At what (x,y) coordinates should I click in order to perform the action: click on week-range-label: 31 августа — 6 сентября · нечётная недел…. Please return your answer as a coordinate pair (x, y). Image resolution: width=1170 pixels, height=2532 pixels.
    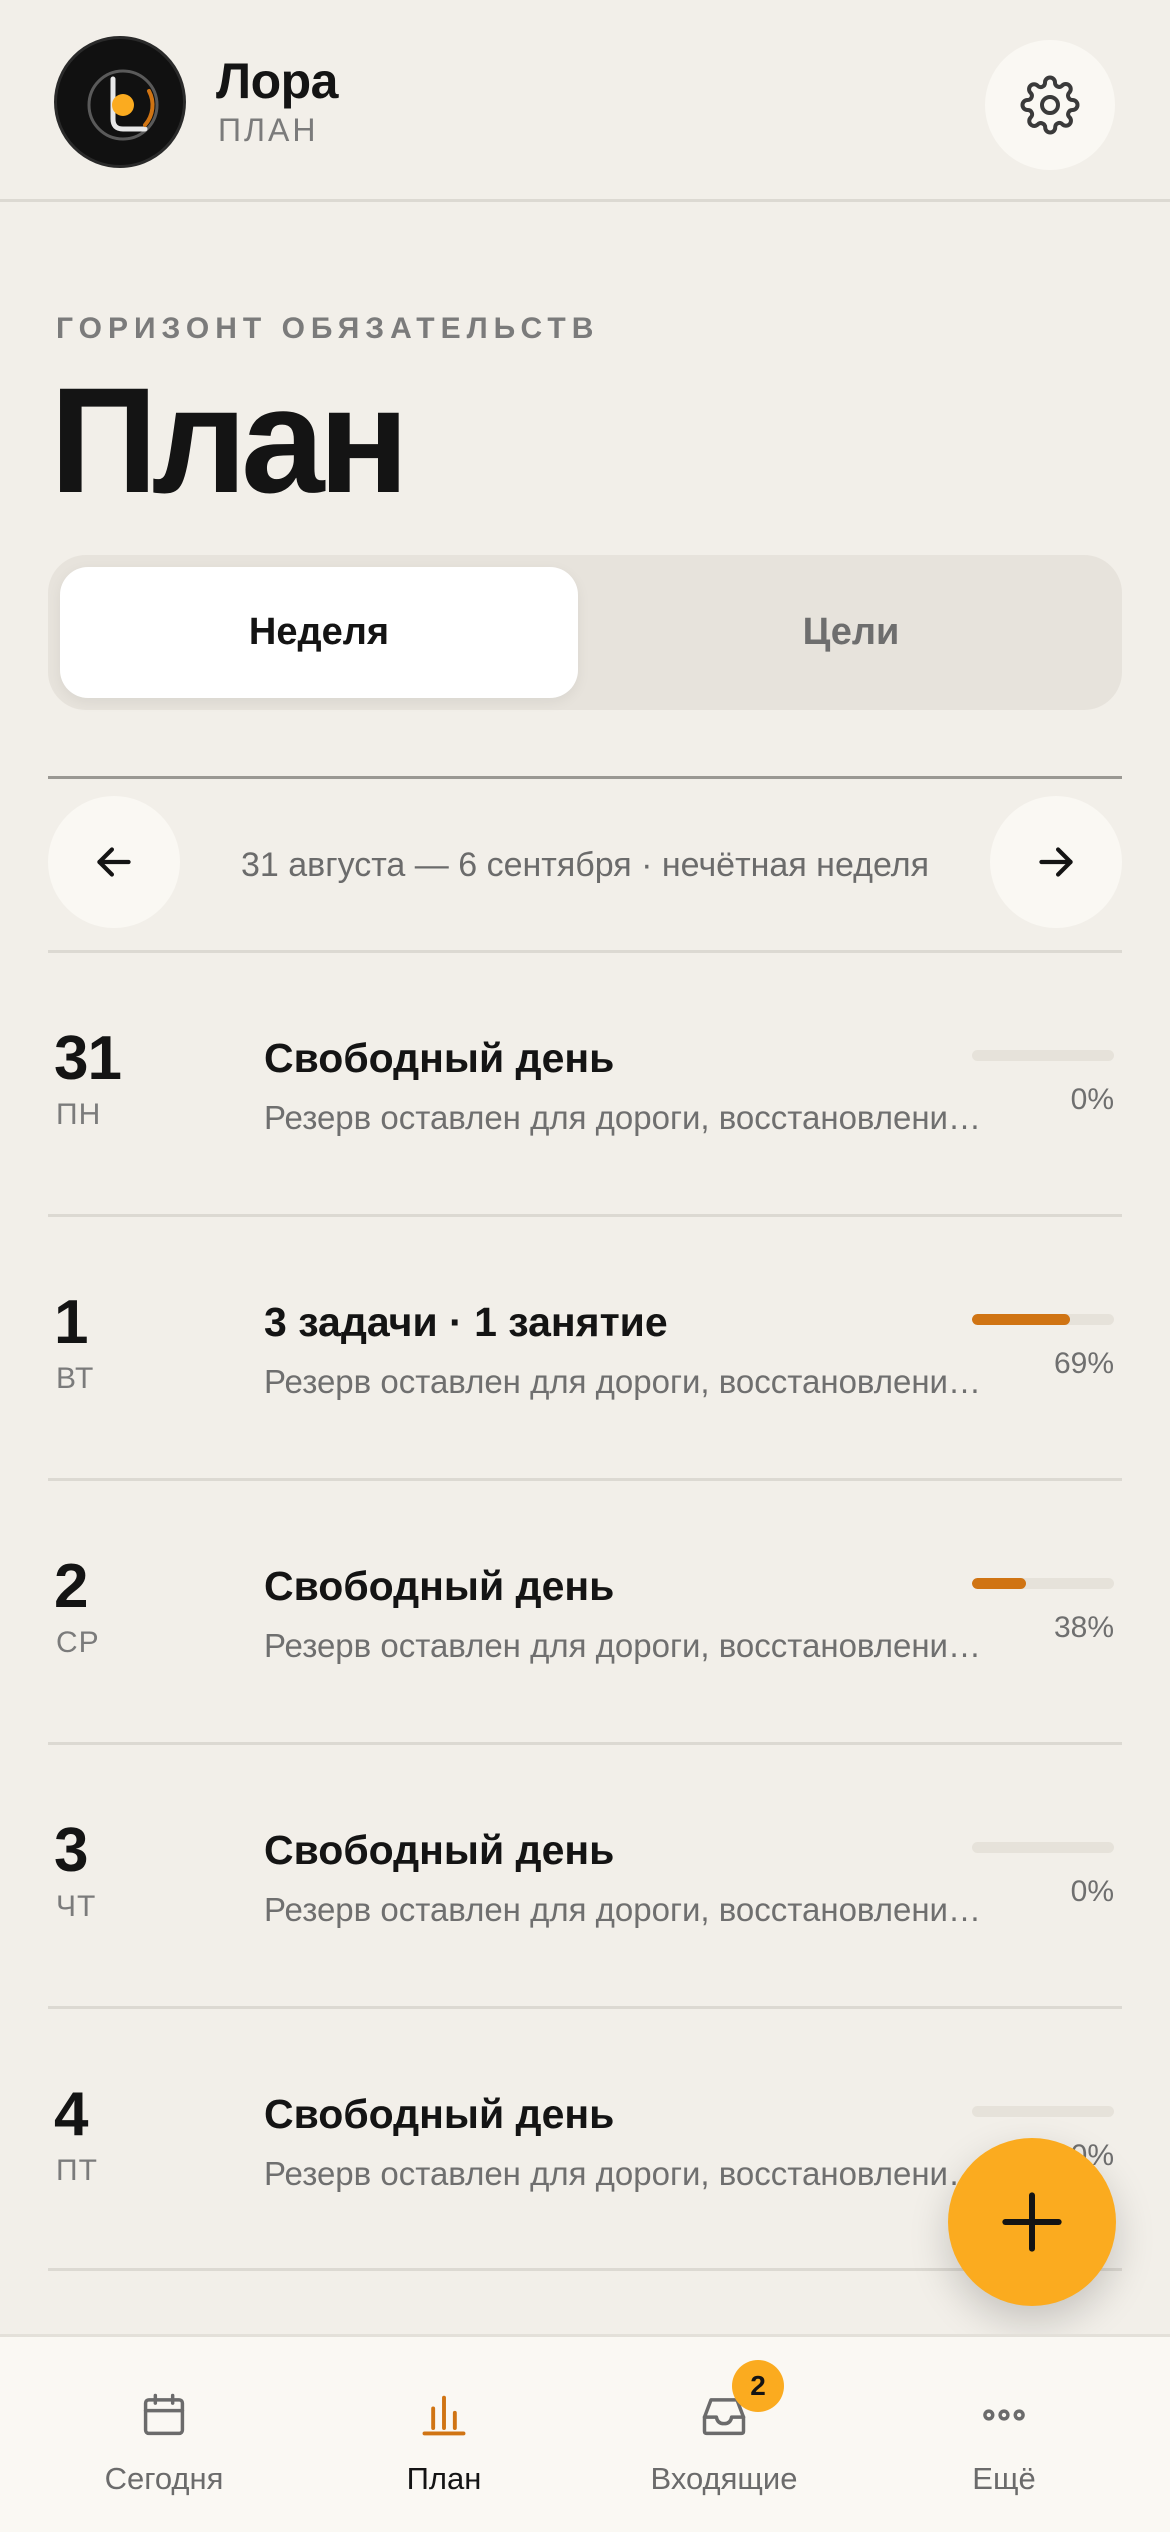
    Looking at the image, I should click on (584, 865).